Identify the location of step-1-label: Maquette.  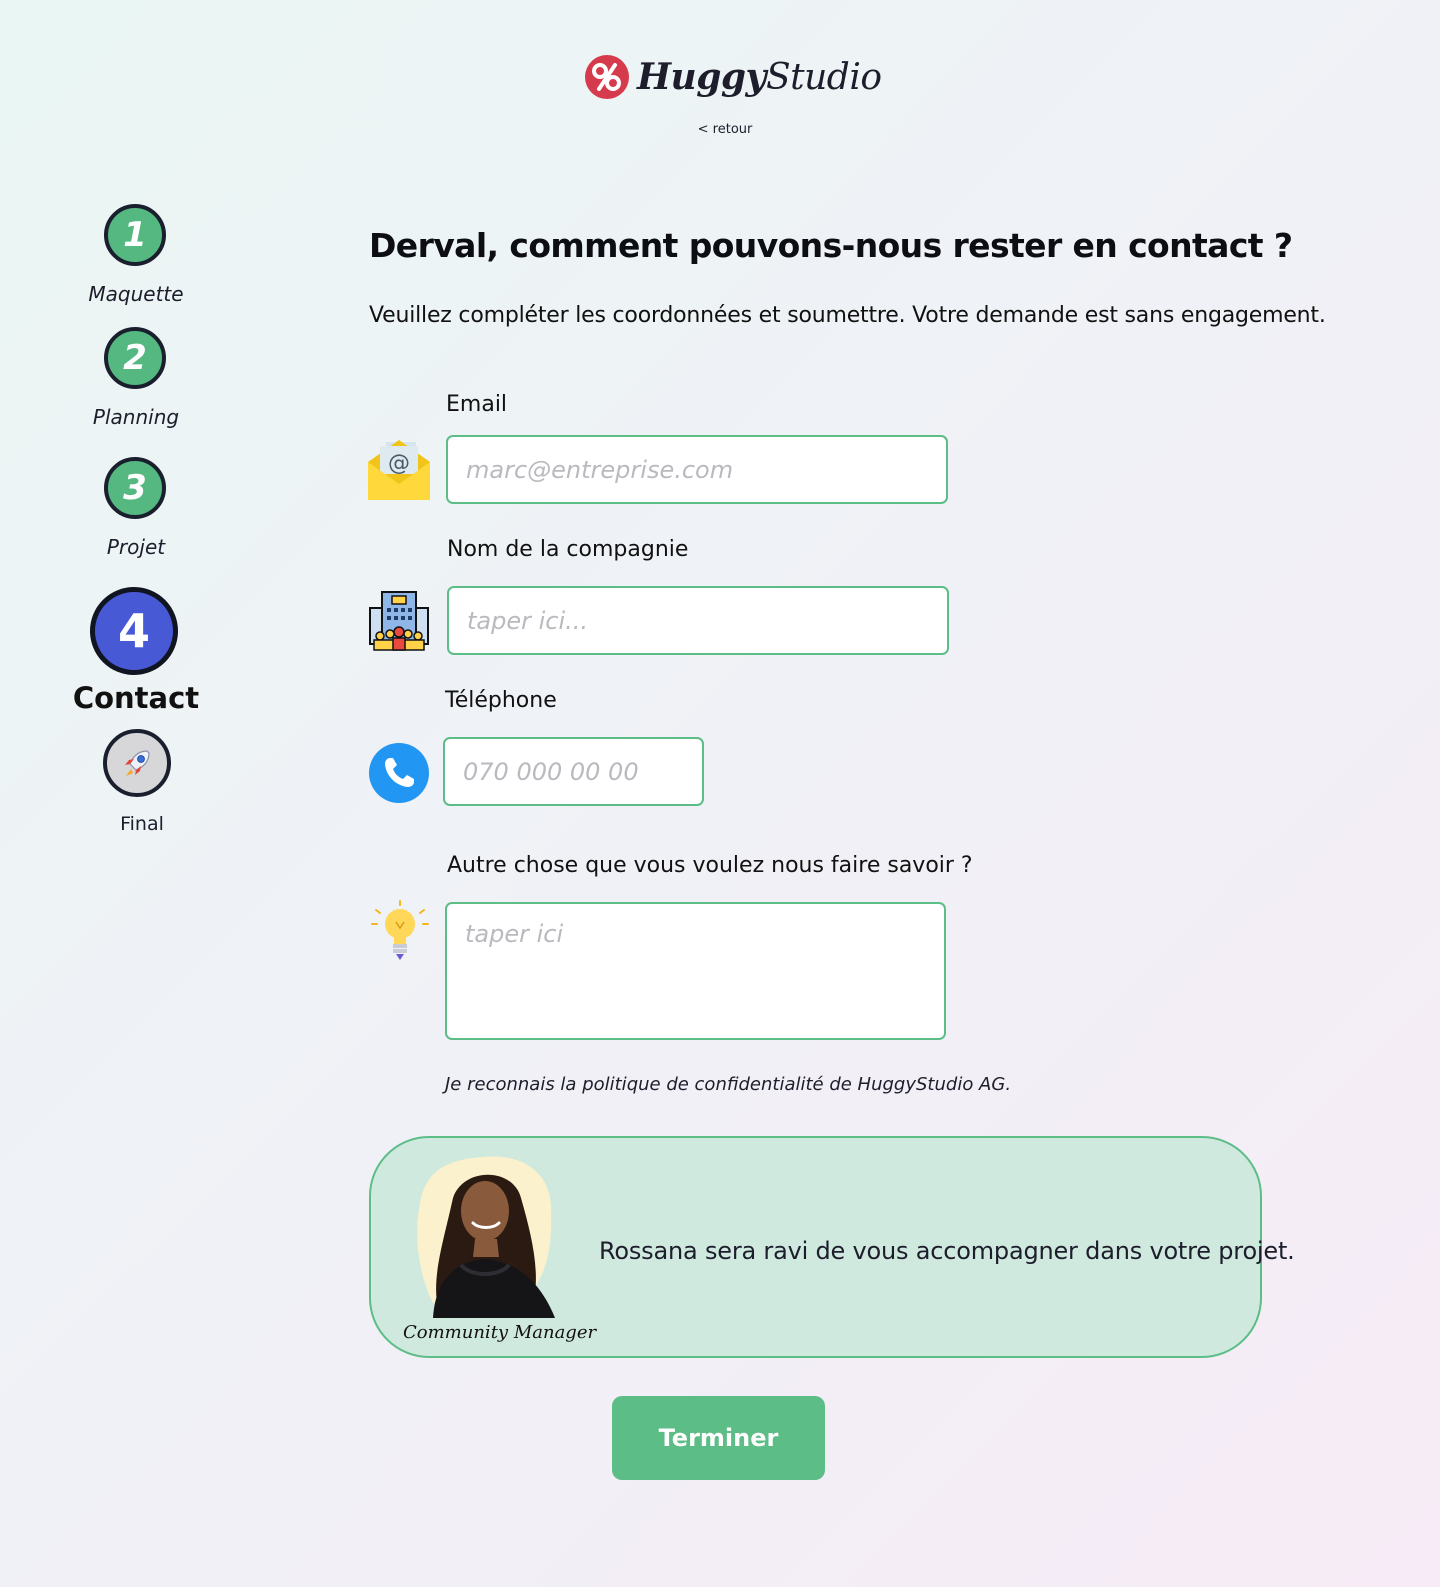
(136, 294).